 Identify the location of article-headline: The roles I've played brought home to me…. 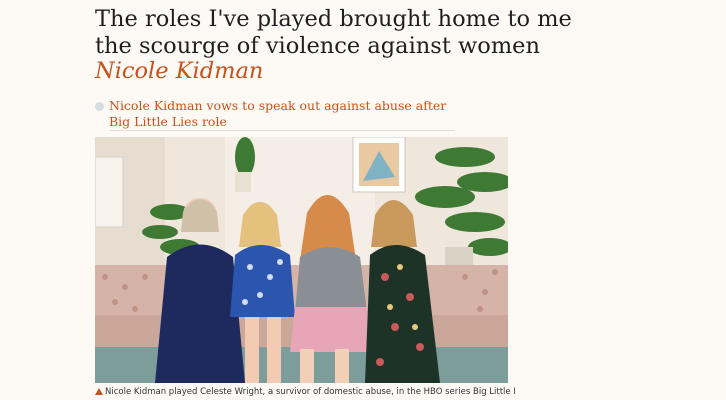
(333, 33).